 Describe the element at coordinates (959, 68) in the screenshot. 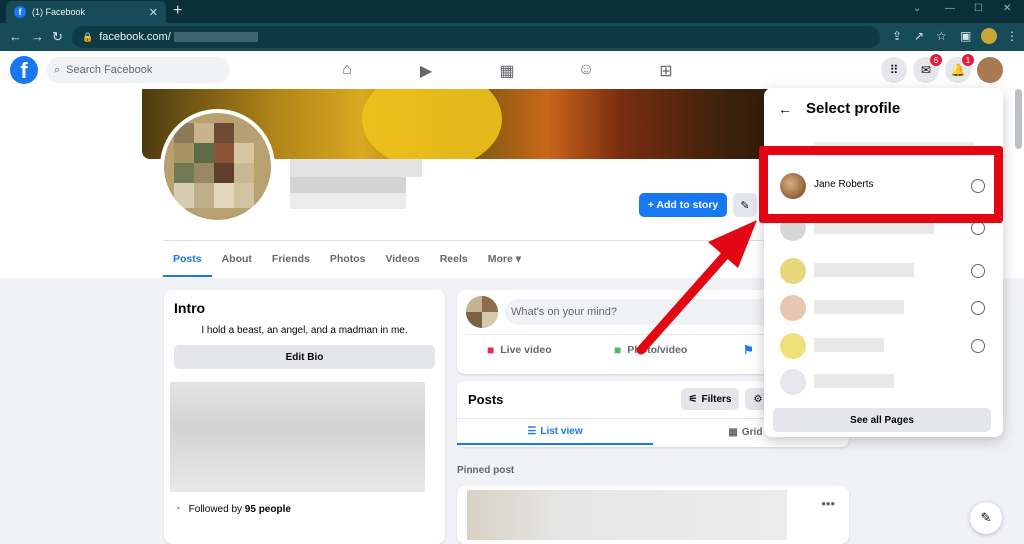

I see `notifications-button: 🔔 1` at that location.